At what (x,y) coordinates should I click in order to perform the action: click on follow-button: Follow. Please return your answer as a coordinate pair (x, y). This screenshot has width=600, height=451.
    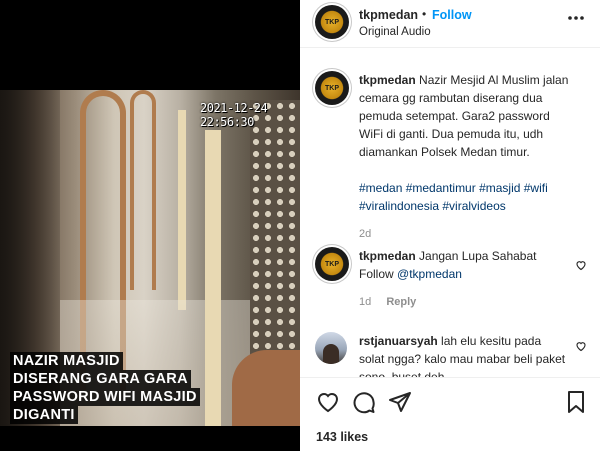
    Looking at the image, I should click on (452, 15).